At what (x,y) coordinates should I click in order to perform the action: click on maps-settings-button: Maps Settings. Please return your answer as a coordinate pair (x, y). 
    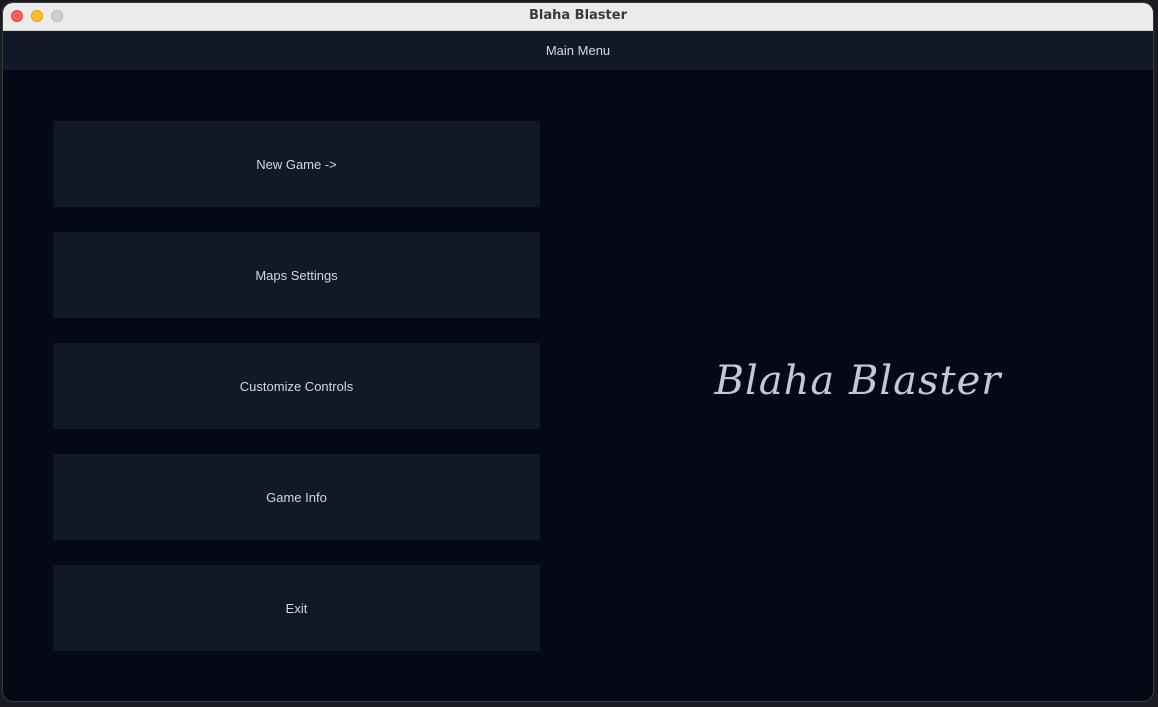
    Looking at the image, I should click on (296, 275).